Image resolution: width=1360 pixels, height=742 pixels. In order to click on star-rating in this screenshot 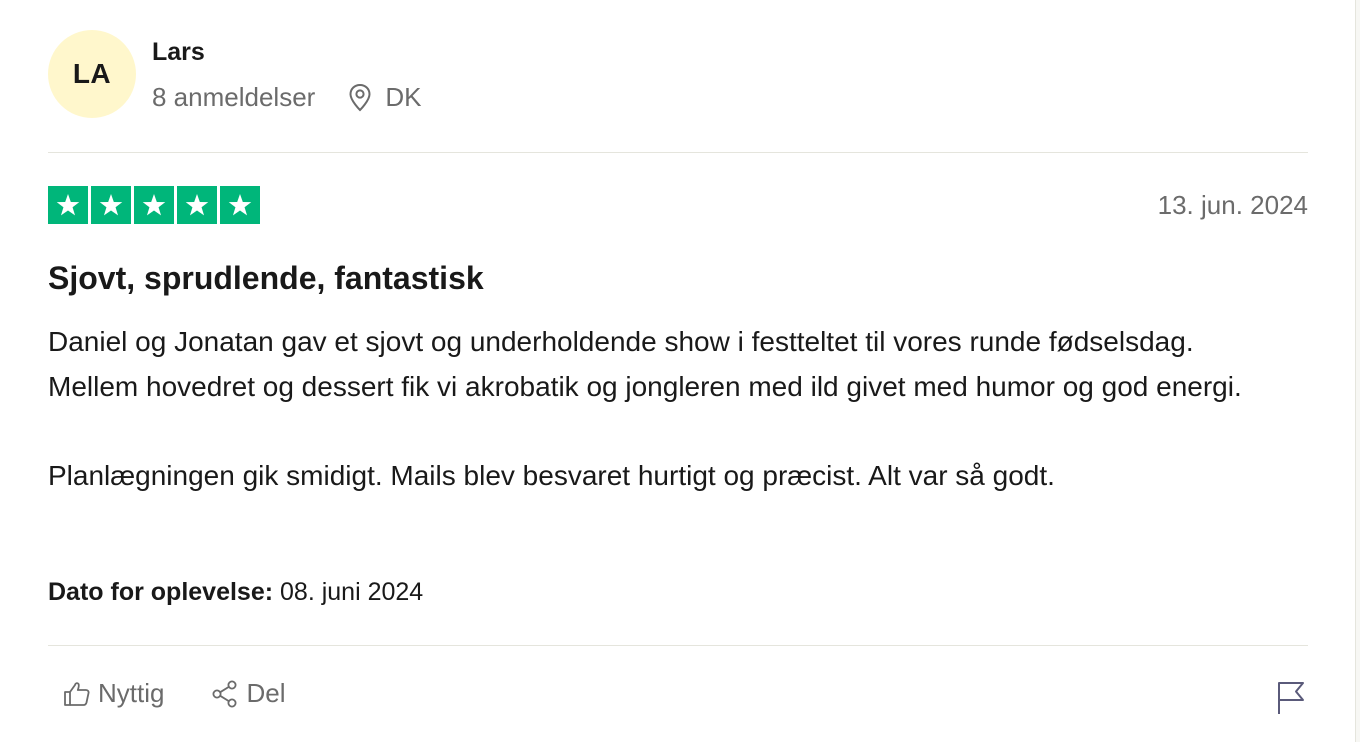, I will do `click(154, 205)`.